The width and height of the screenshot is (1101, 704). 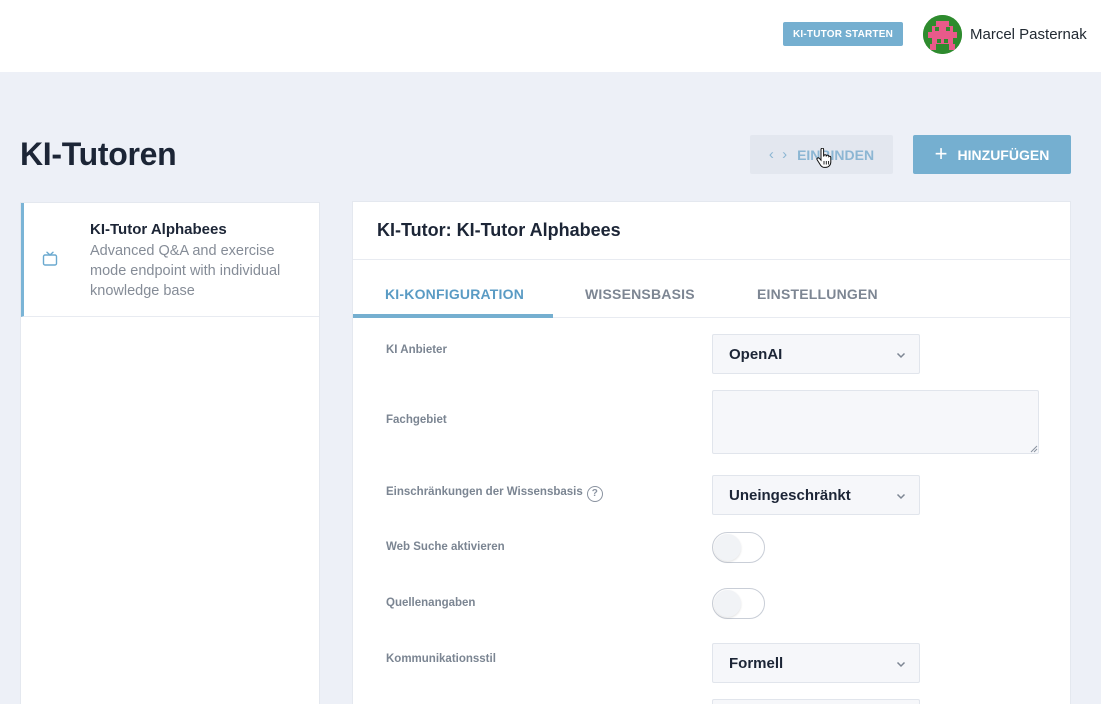 What do you see at coordinates (824, 158) in the screenshot?
I see `hand-cursor-icon` at bounding box center [824, 158].